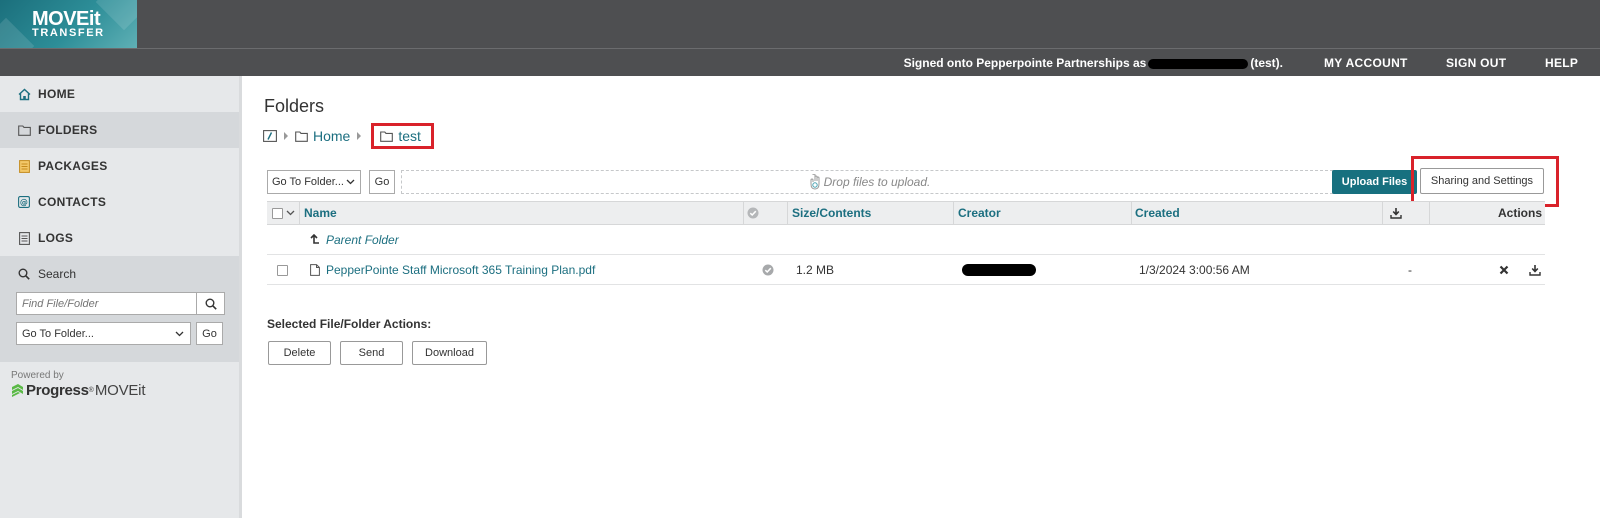 This screenshot has height=518, width=1600. What do you see at coordinates (1266, 63) in the screenshot?
I see `user-suffix: (test).` at bounding box center [1266, 63].